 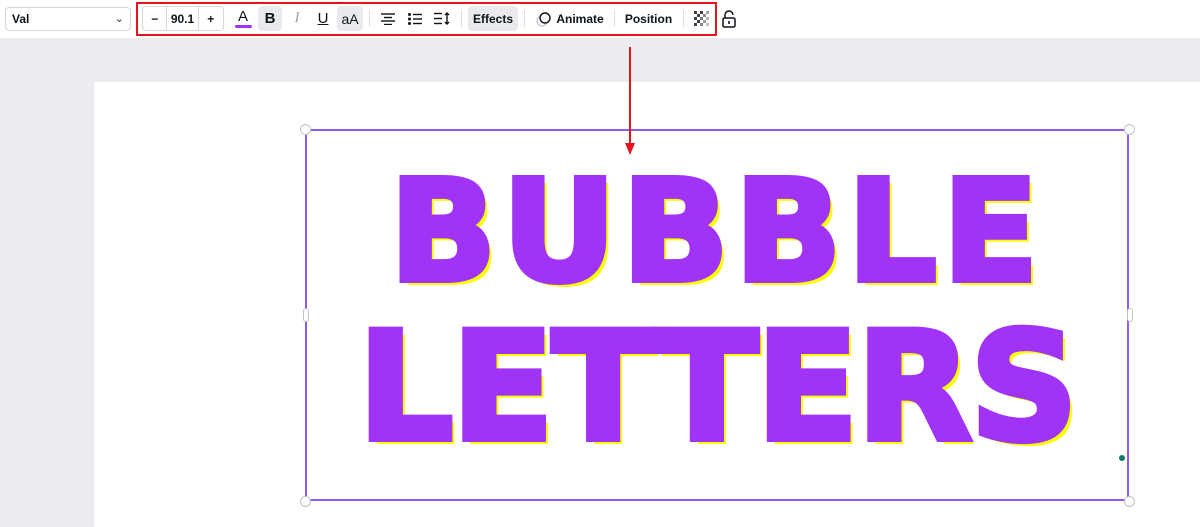 I want to click on font-family-value: Val, so click(x=21, y=19).